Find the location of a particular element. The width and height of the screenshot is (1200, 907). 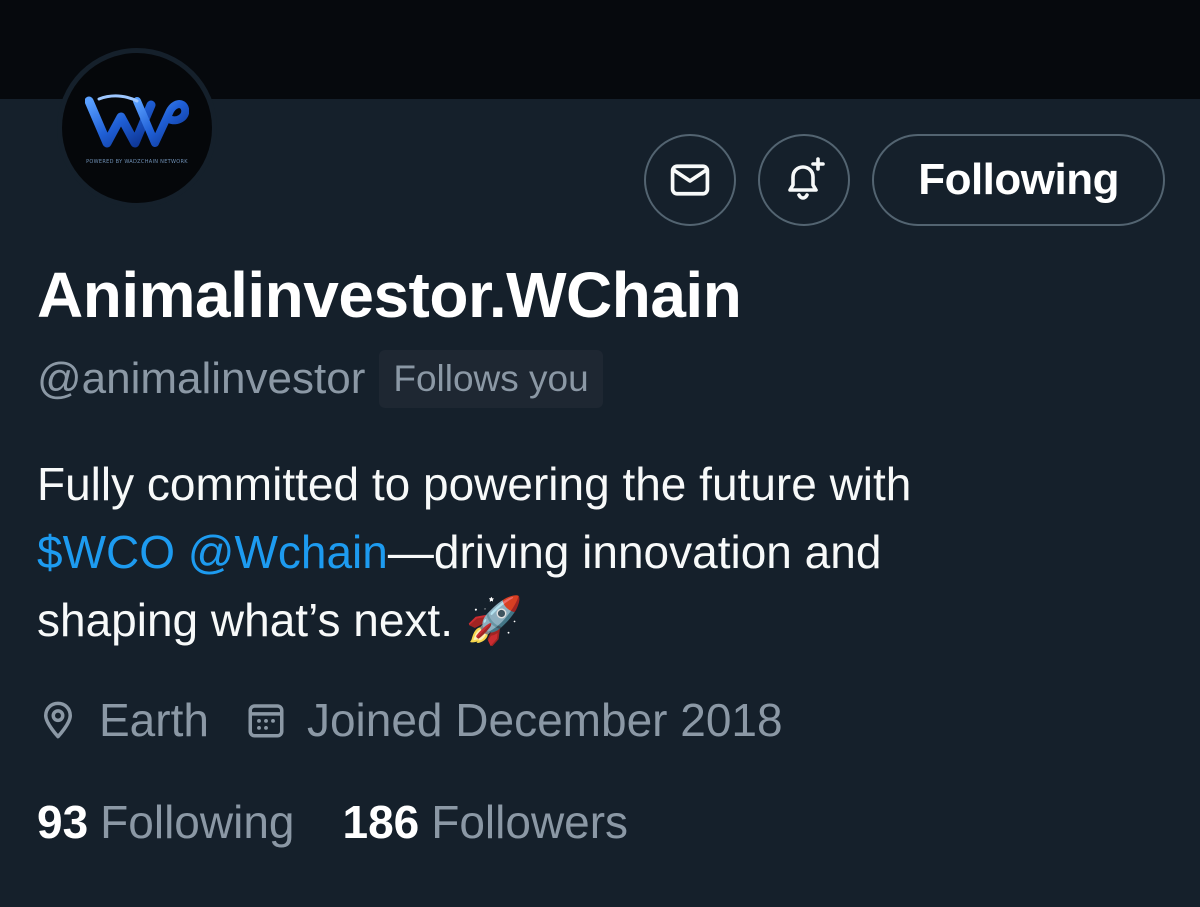

envelope-icon is located at coordinates (690, 180).